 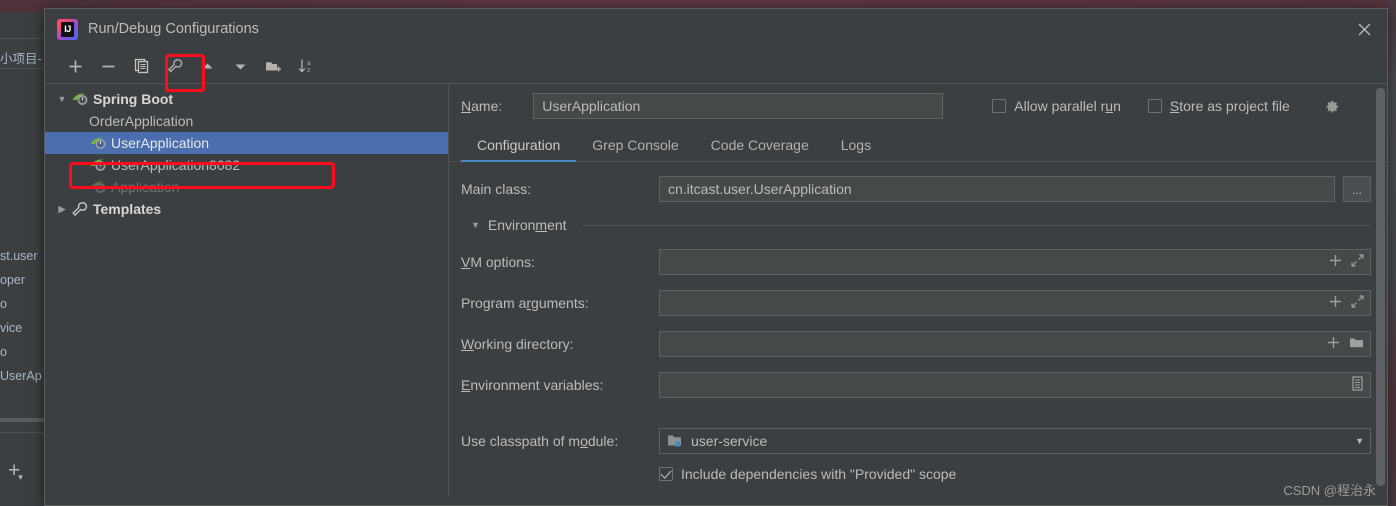 I want to click on close-icon, so click(x=1364, y=29).